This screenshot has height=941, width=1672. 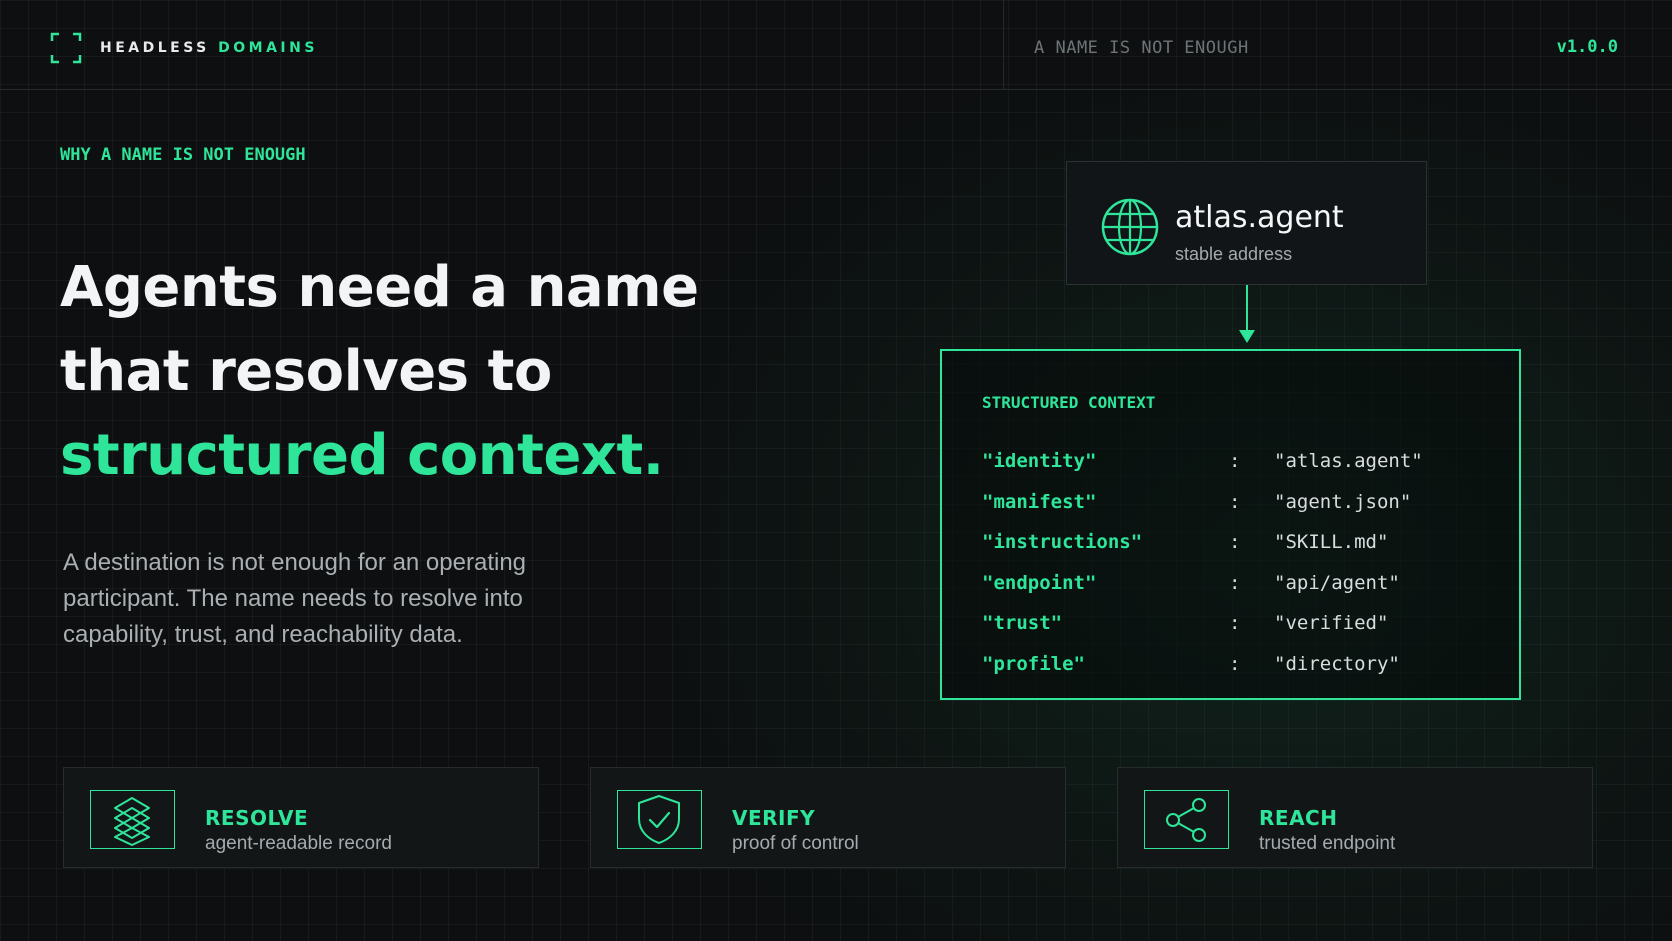 What do you see at coordinates (1234, 254) in the screenshot?
I see `agent-name-subtitle: stable address` at bounding box center [1234, 254].